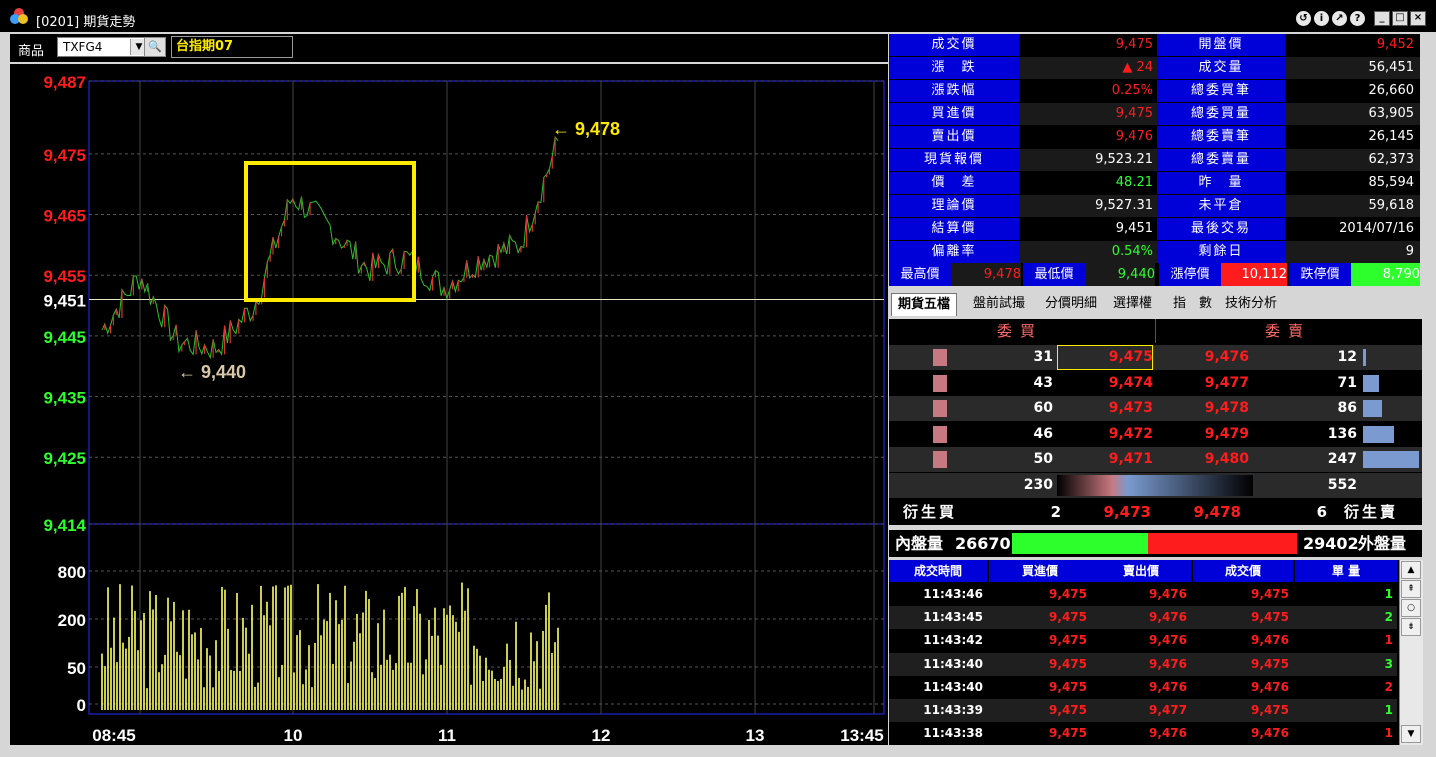  What do you see at coordinates (1251, 304) in the screenshot?
I see `tab-technical: 技術分析` at bounding box center [1251, 304].